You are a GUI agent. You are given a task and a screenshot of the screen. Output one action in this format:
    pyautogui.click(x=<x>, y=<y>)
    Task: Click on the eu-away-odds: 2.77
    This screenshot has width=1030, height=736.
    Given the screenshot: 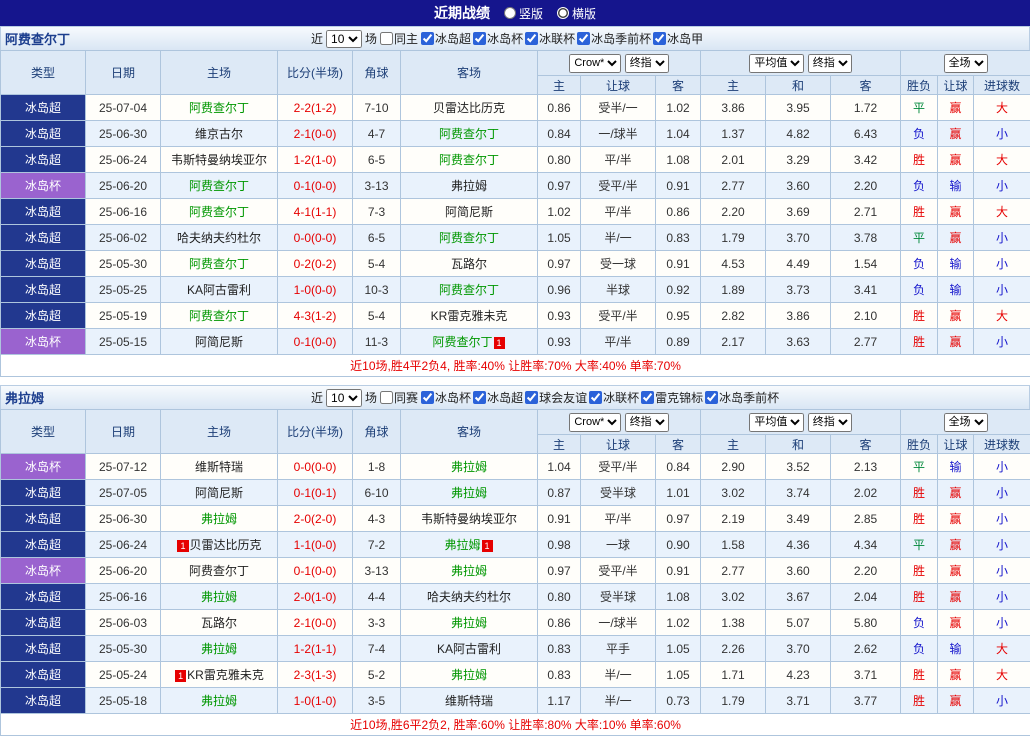 What is the action you would take?
    pyautogui.click(x=866, y=342)
    